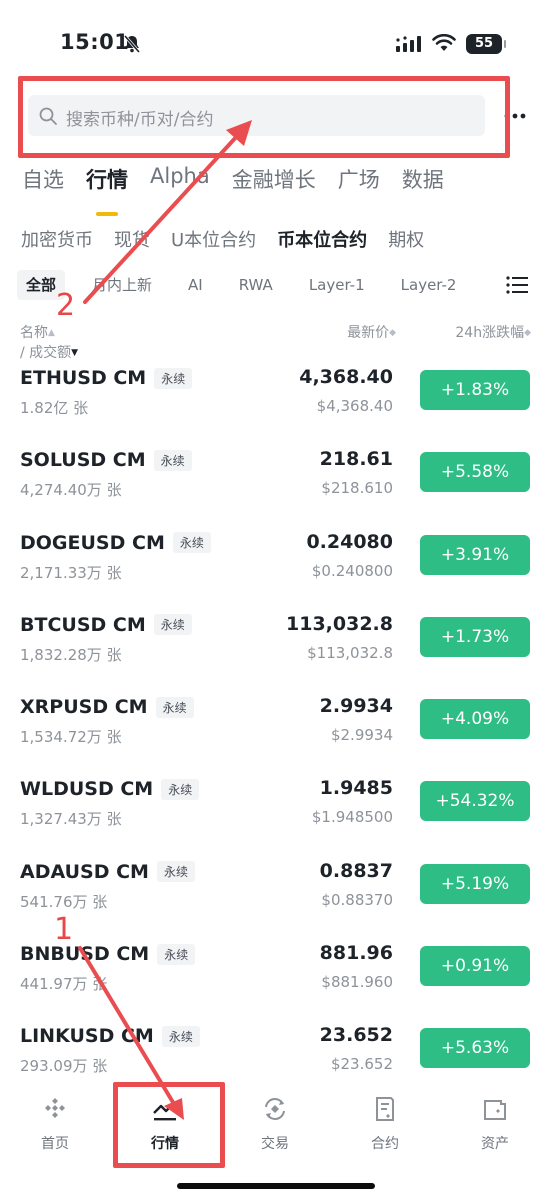 This screenshot has width=551, height=1200. I want to click on row-change-badge: +3.91%, so click(475, 554).